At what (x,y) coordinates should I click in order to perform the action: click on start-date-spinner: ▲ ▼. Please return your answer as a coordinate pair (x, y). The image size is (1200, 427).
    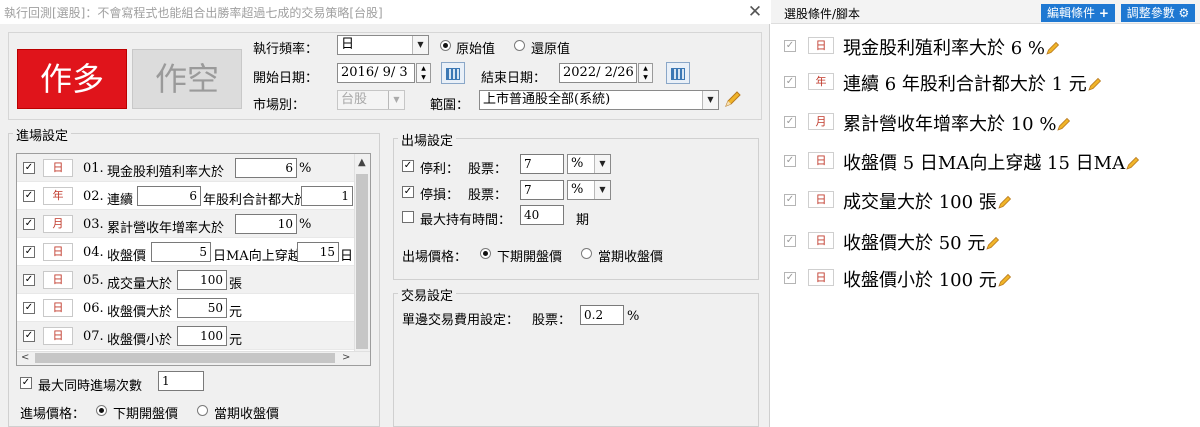
    Looking at the image, I should click on (423, 73).